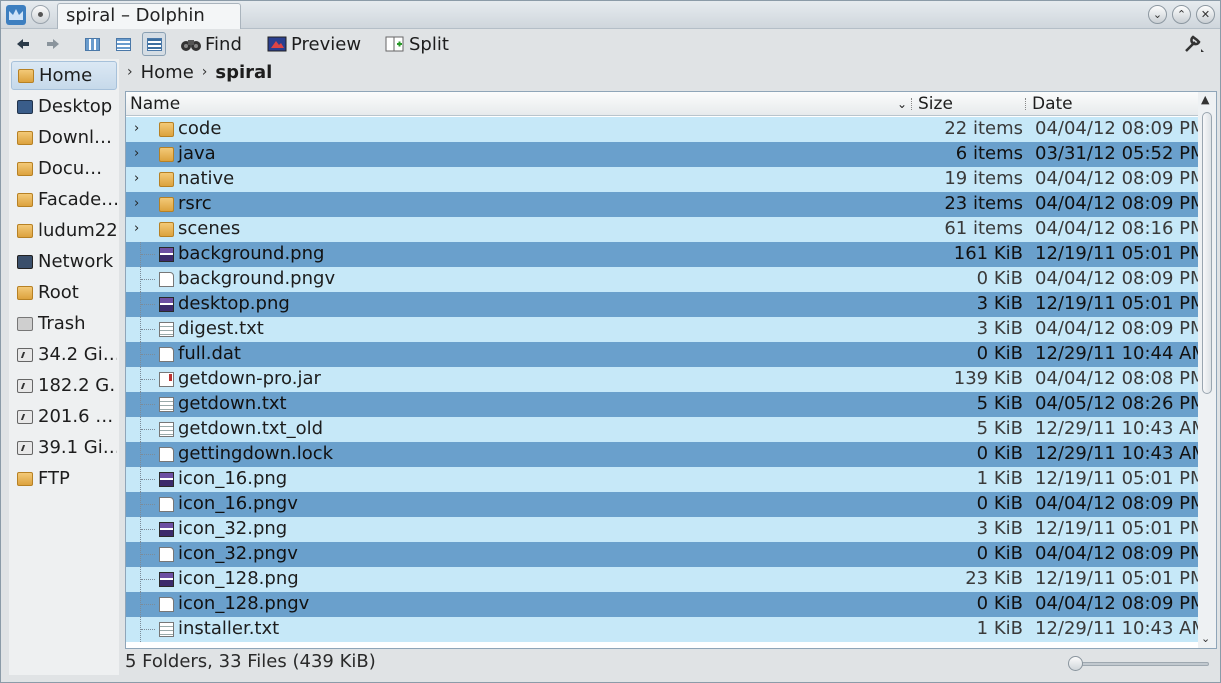  Describe the element at coordinates (999, 478) in the screenshot. I see `file-size: 1 KiB` at that location.